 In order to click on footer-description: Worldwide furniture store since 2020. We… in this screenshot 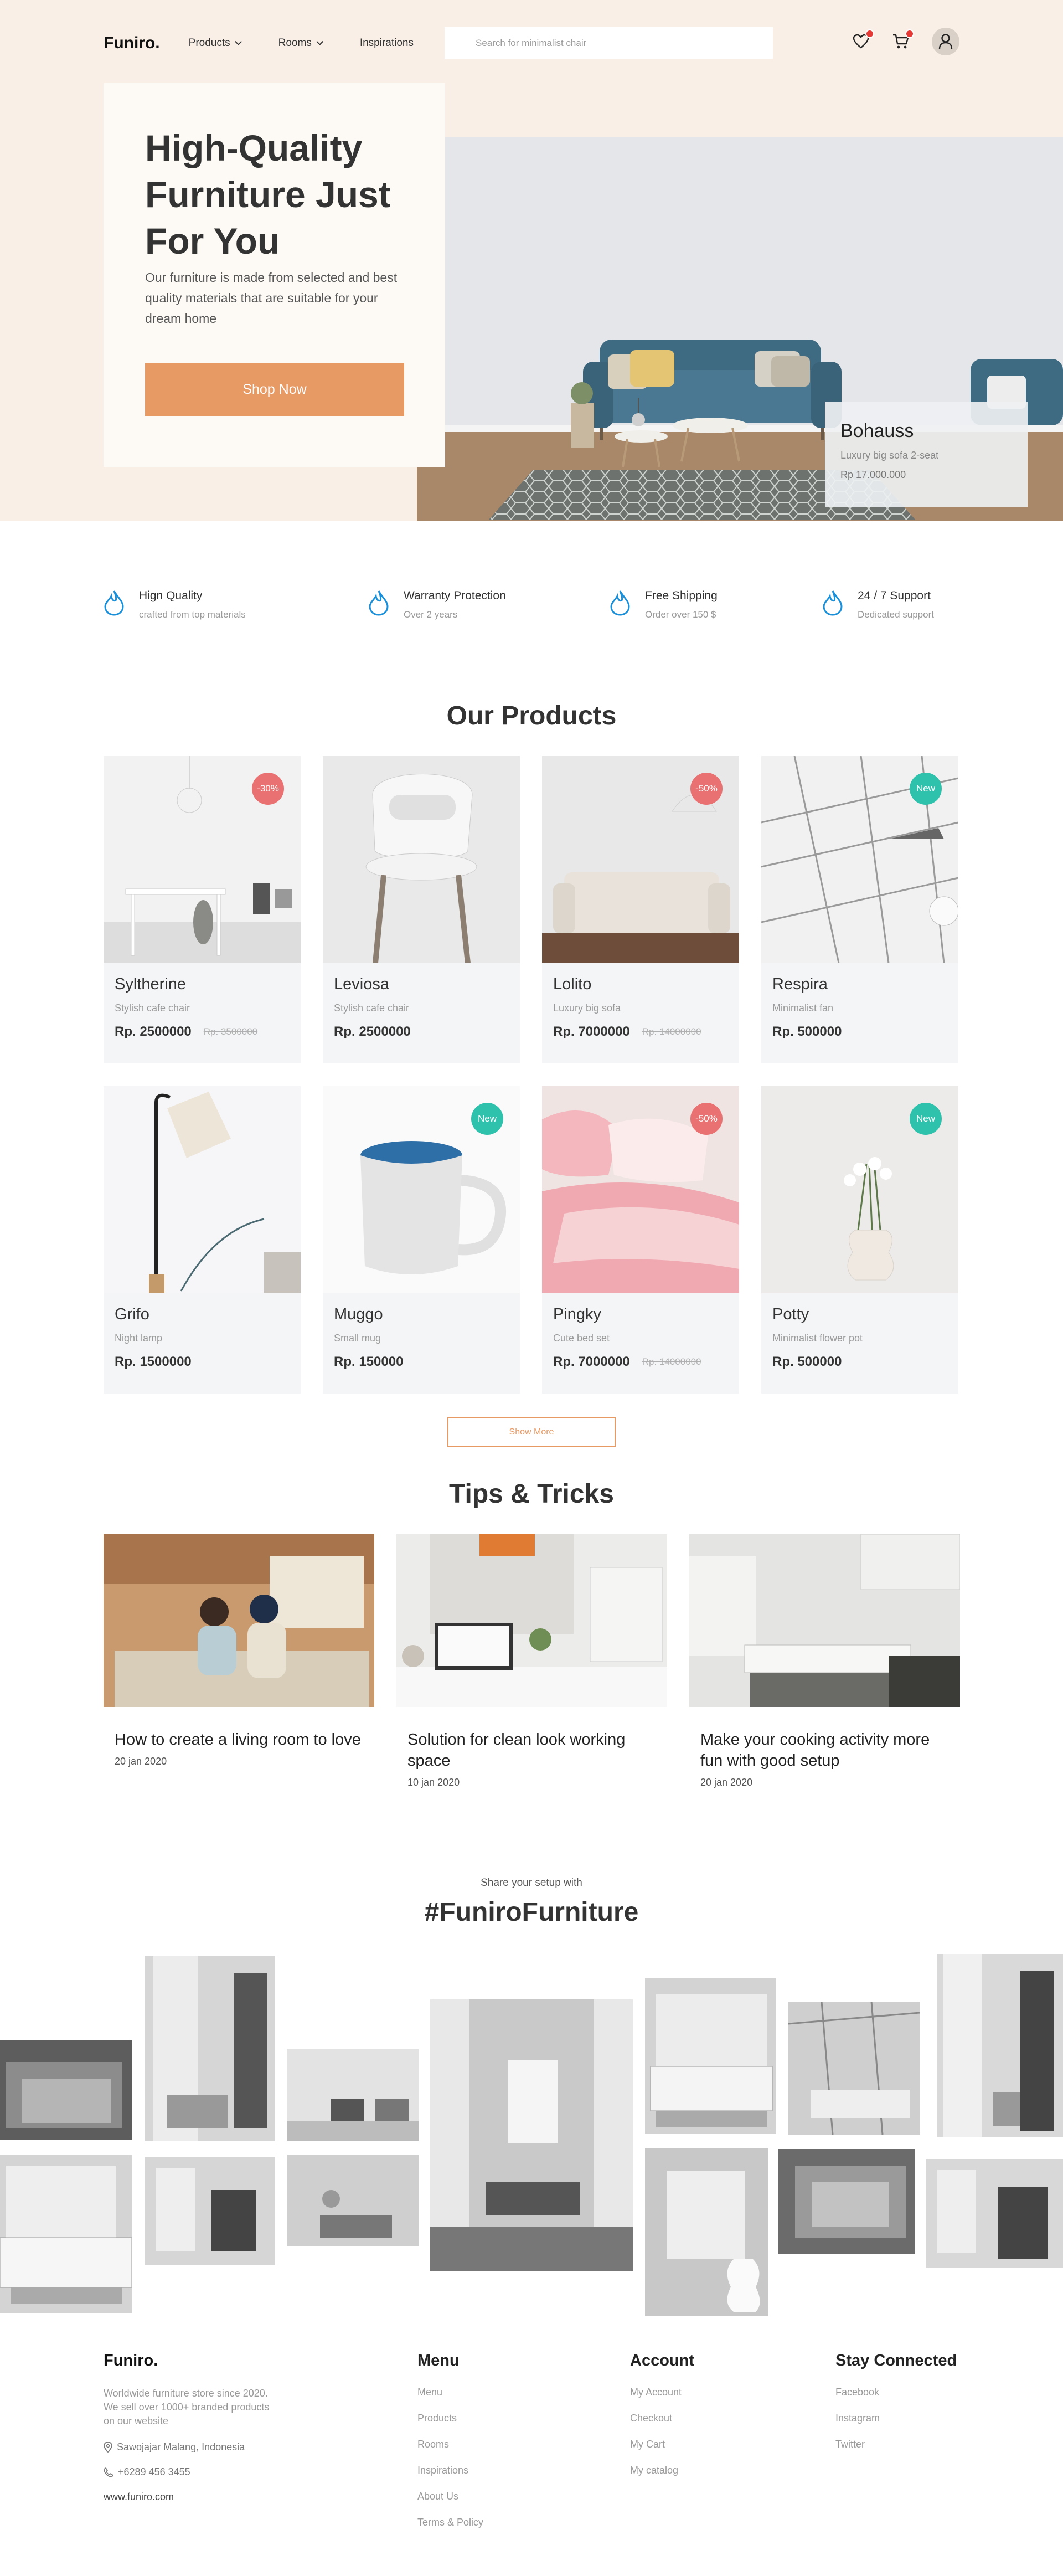, I will do `click(187, 2407)`.